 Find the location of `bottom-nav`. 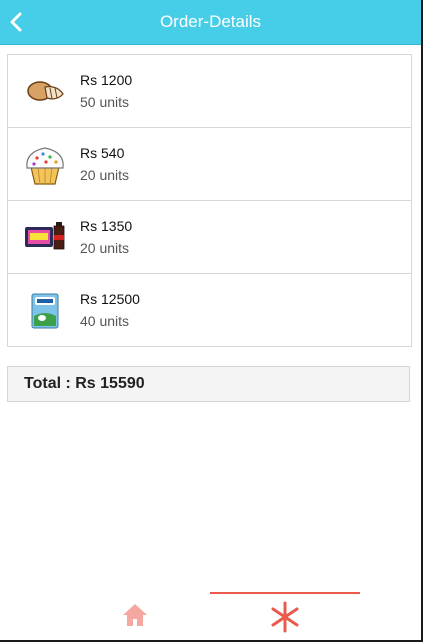

bottom-nav is located at coordinates (210, 612).